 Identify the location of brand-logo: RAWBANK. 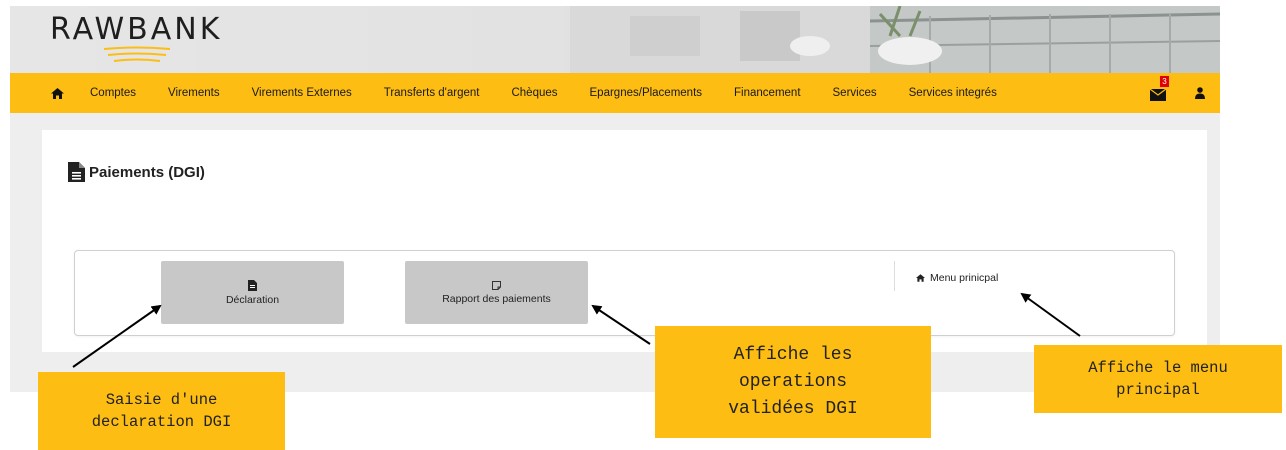
(136, 29).